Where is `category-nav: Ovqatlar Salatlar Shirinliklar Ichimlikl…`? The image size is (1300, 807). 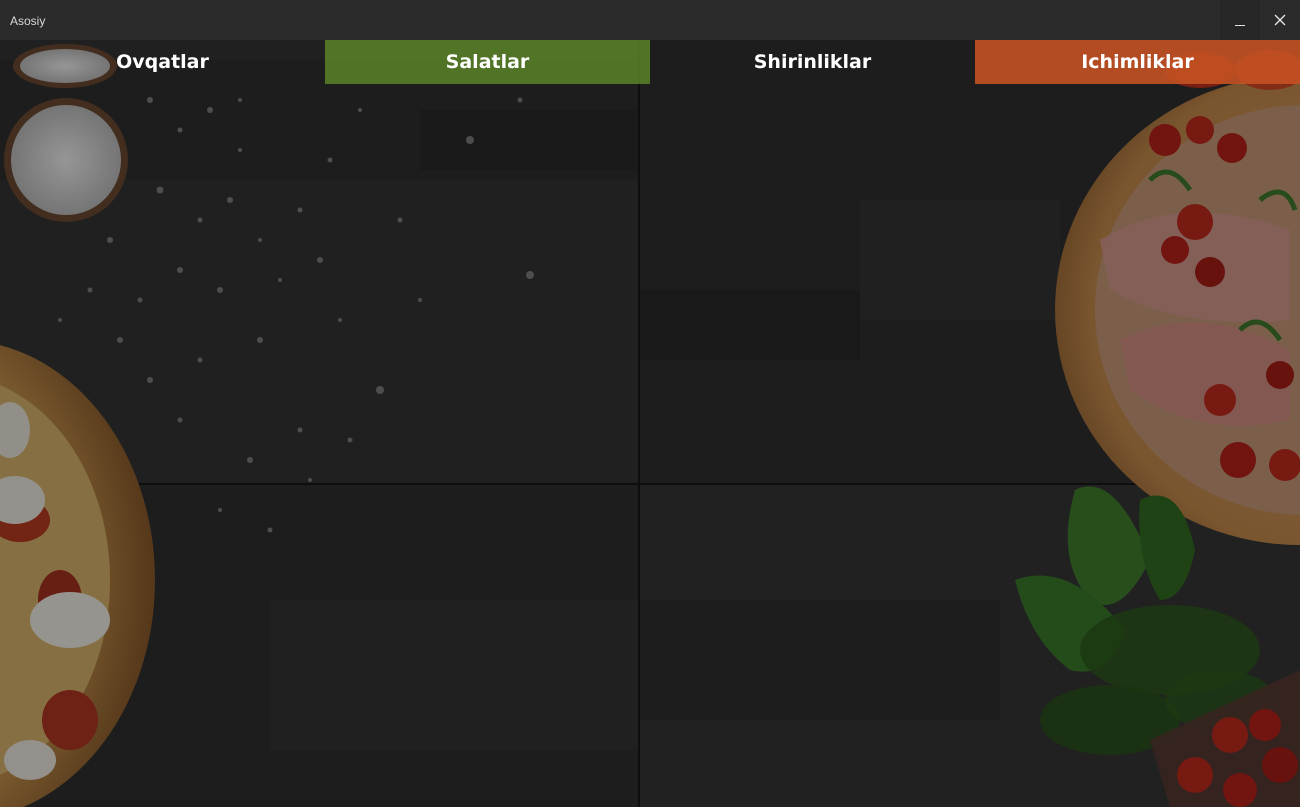 category-nav: Ovqatlar Salatlar Shirinliklar Ichimlikl… is located at coordinates (650, 62).